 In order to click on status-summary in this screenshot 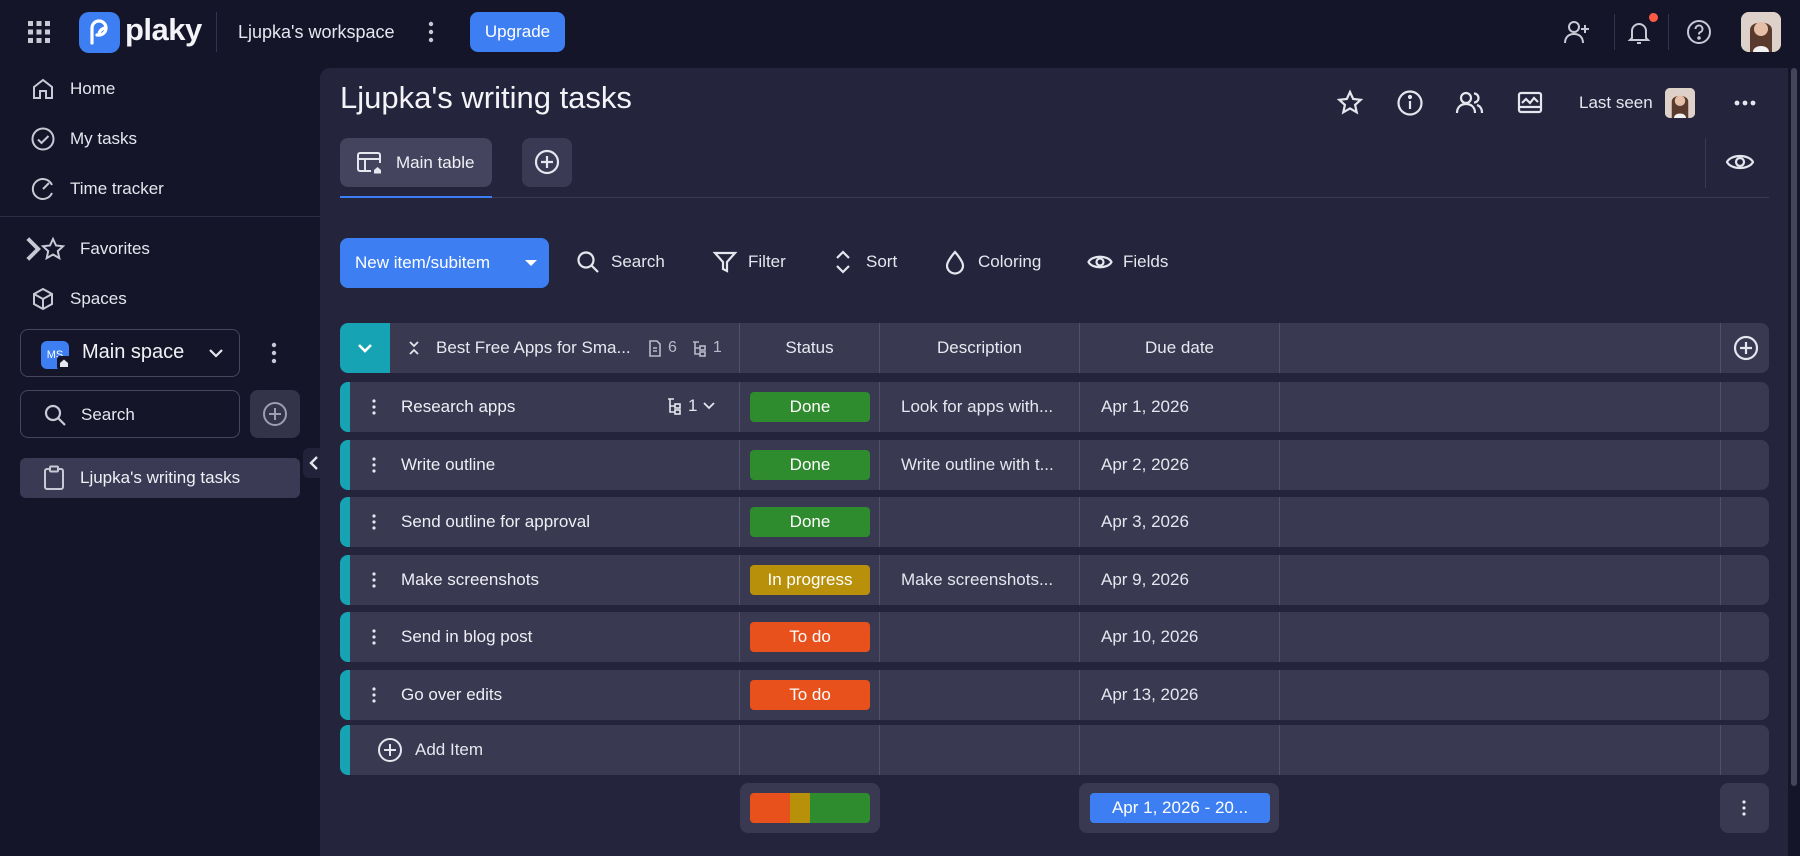, I will do `click(810, 808)`.